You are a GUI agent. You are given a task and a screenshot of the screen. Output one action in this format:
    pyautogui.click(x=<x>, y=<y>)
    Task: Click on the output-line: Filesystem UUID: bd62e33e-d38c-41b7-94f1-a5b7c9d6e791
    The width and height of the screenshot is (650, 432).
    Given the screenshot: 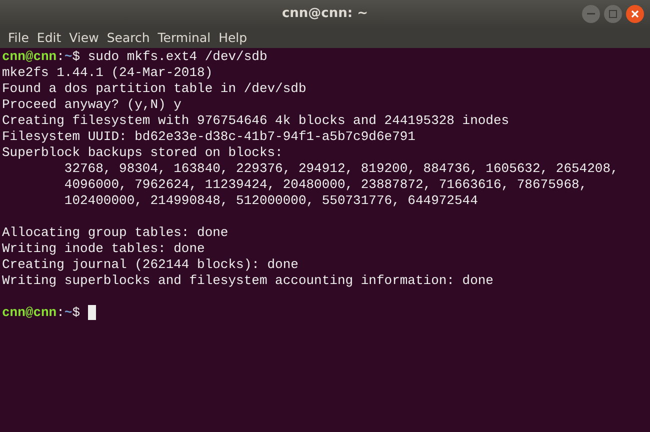 What is the action you would take?
    pyautogui.click(x=209, y=136)
    